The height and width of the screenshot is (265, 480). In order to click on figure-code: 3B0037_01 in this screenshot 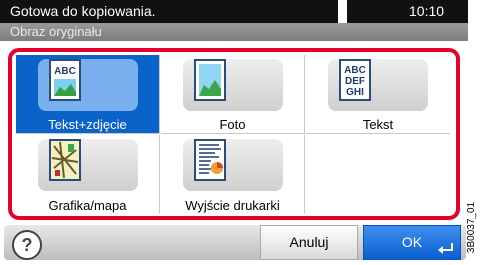, I will do `click(473, 230)`.